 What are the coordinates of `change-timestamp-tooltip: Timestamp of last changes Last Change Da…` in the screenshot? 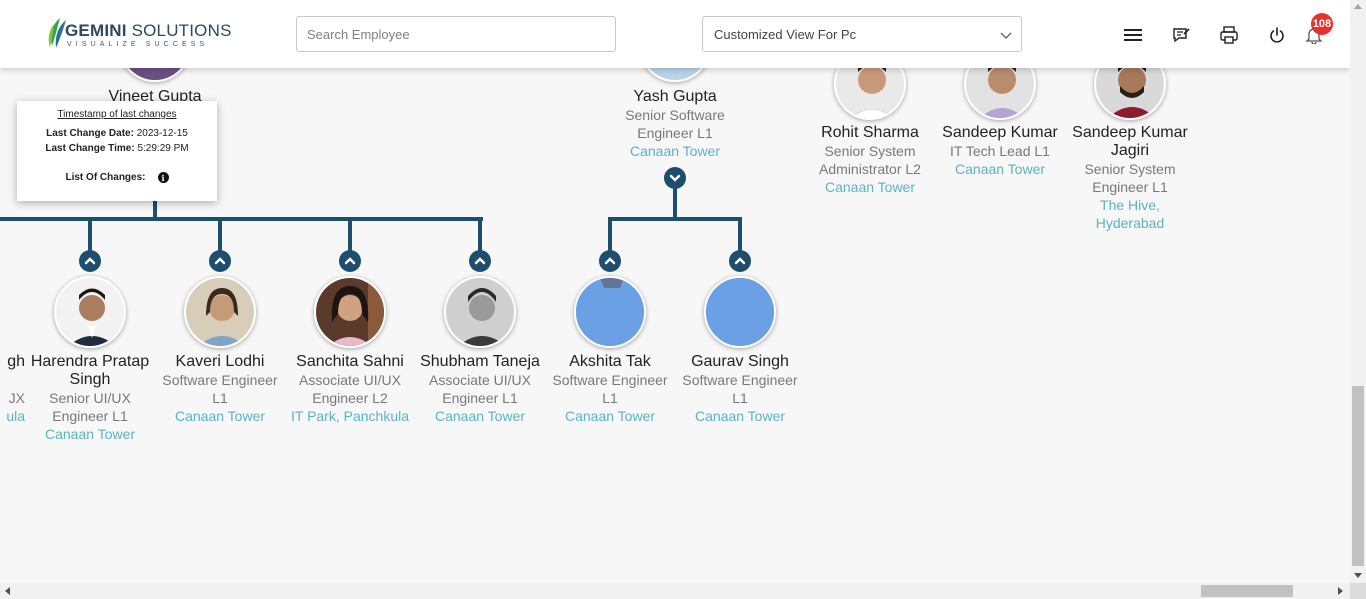 It's located at (117, 151).